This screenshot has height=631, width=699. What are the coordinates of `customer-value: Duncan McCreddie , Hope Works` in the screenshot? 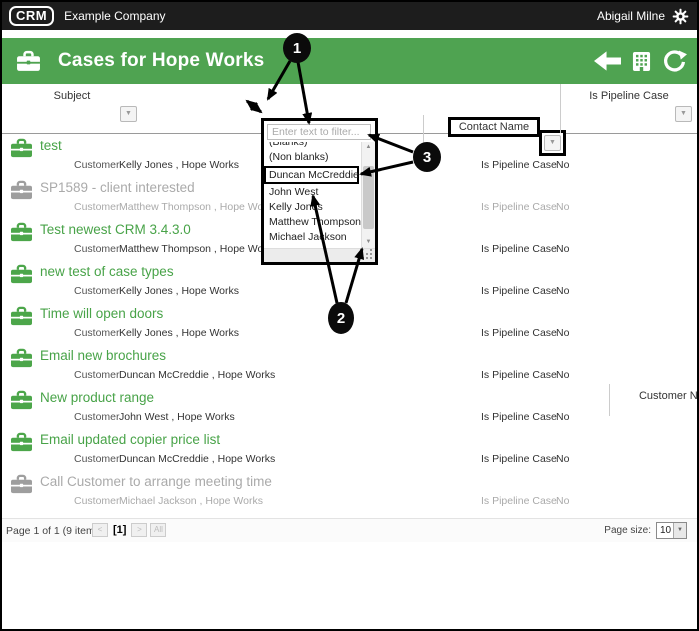 It's located at (197, 375).